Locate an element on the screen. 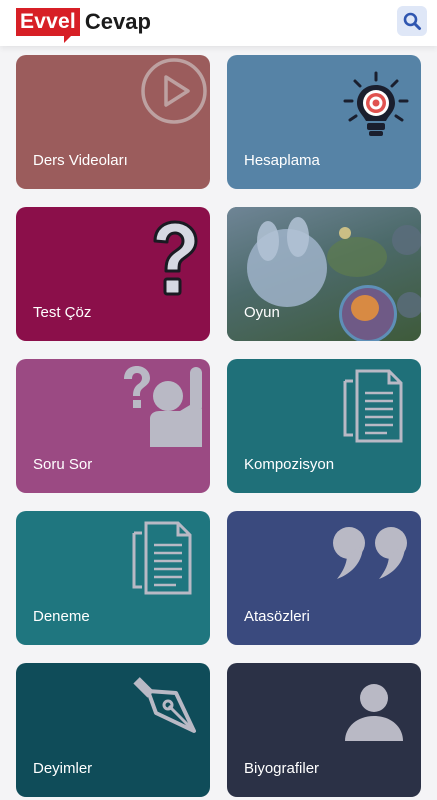 This screenshot has height=800, width=437. app-header: Evvel Cevap is located at coordinates (218, 23).